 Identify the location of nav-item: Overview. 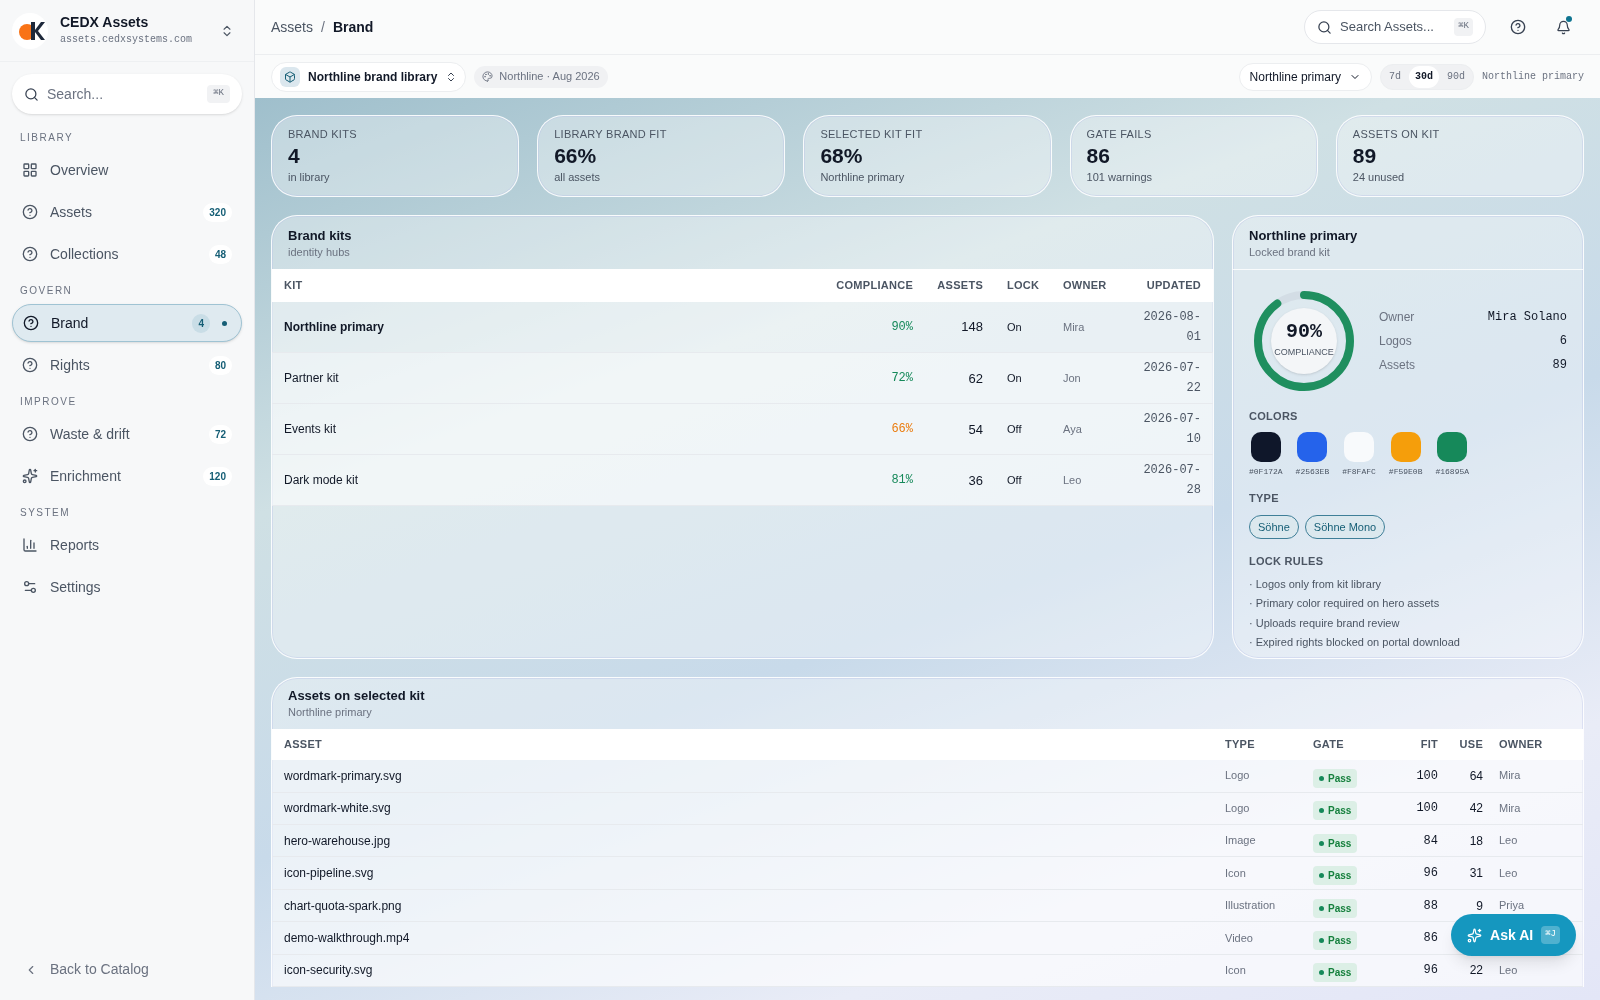
(127, 170).